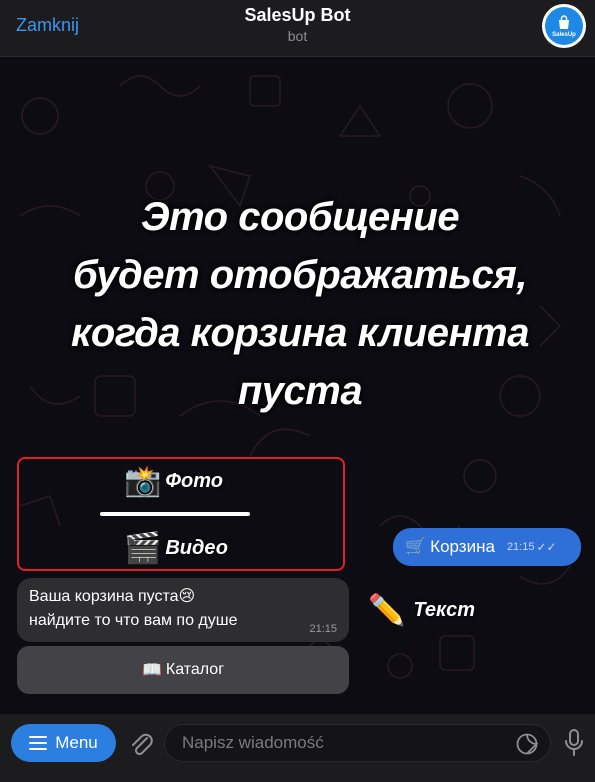  I want to click on clapperboard-icon: 🎬, so click(143, 548).